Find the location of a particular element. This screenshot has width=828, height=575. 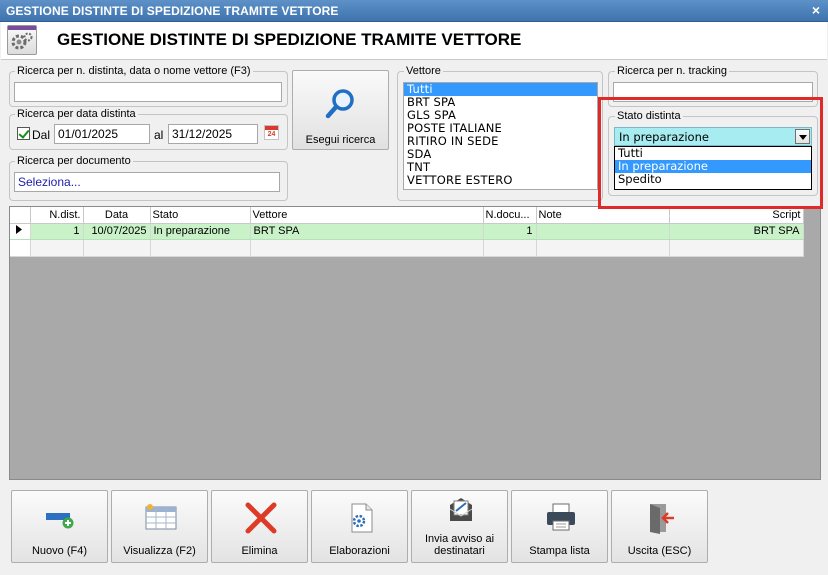

print-list-button: Stampa lista is located at coordinates (559, 526).